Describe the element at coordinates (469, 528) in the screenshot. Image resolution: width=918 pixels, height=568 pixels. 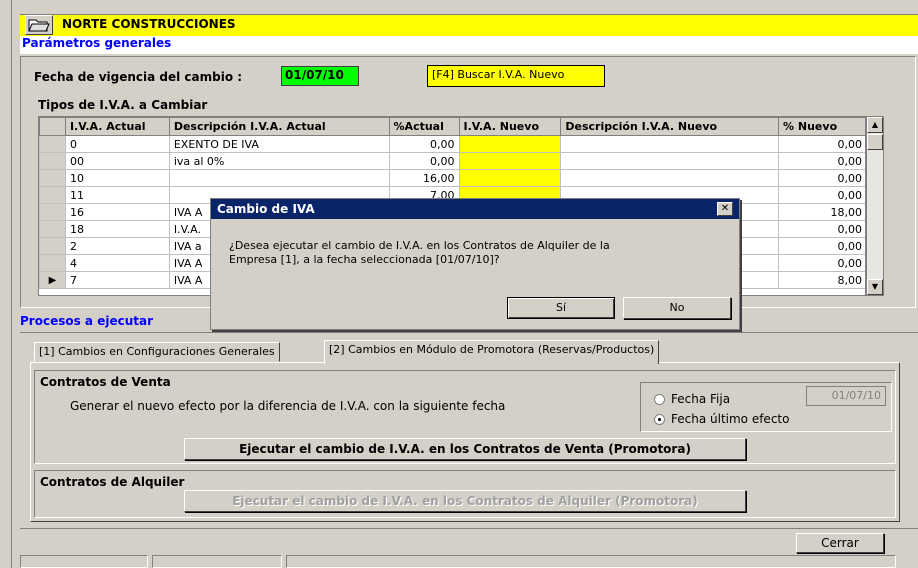
I see `footer-divider` at that location.